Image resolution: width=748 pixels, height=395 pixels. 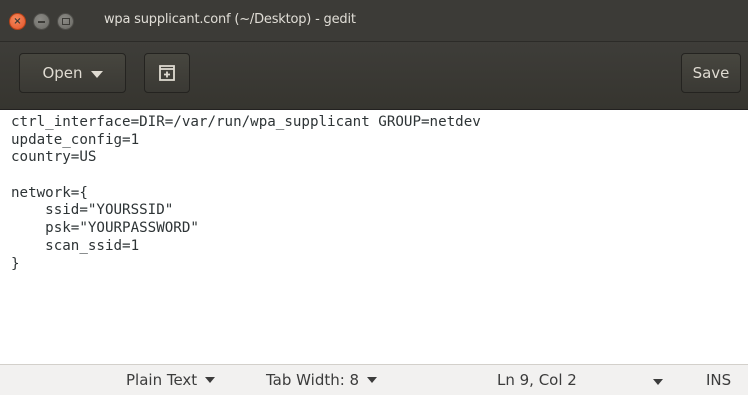 I want to click on code-line: scan_ssid=1, so click(x=75, y=245).